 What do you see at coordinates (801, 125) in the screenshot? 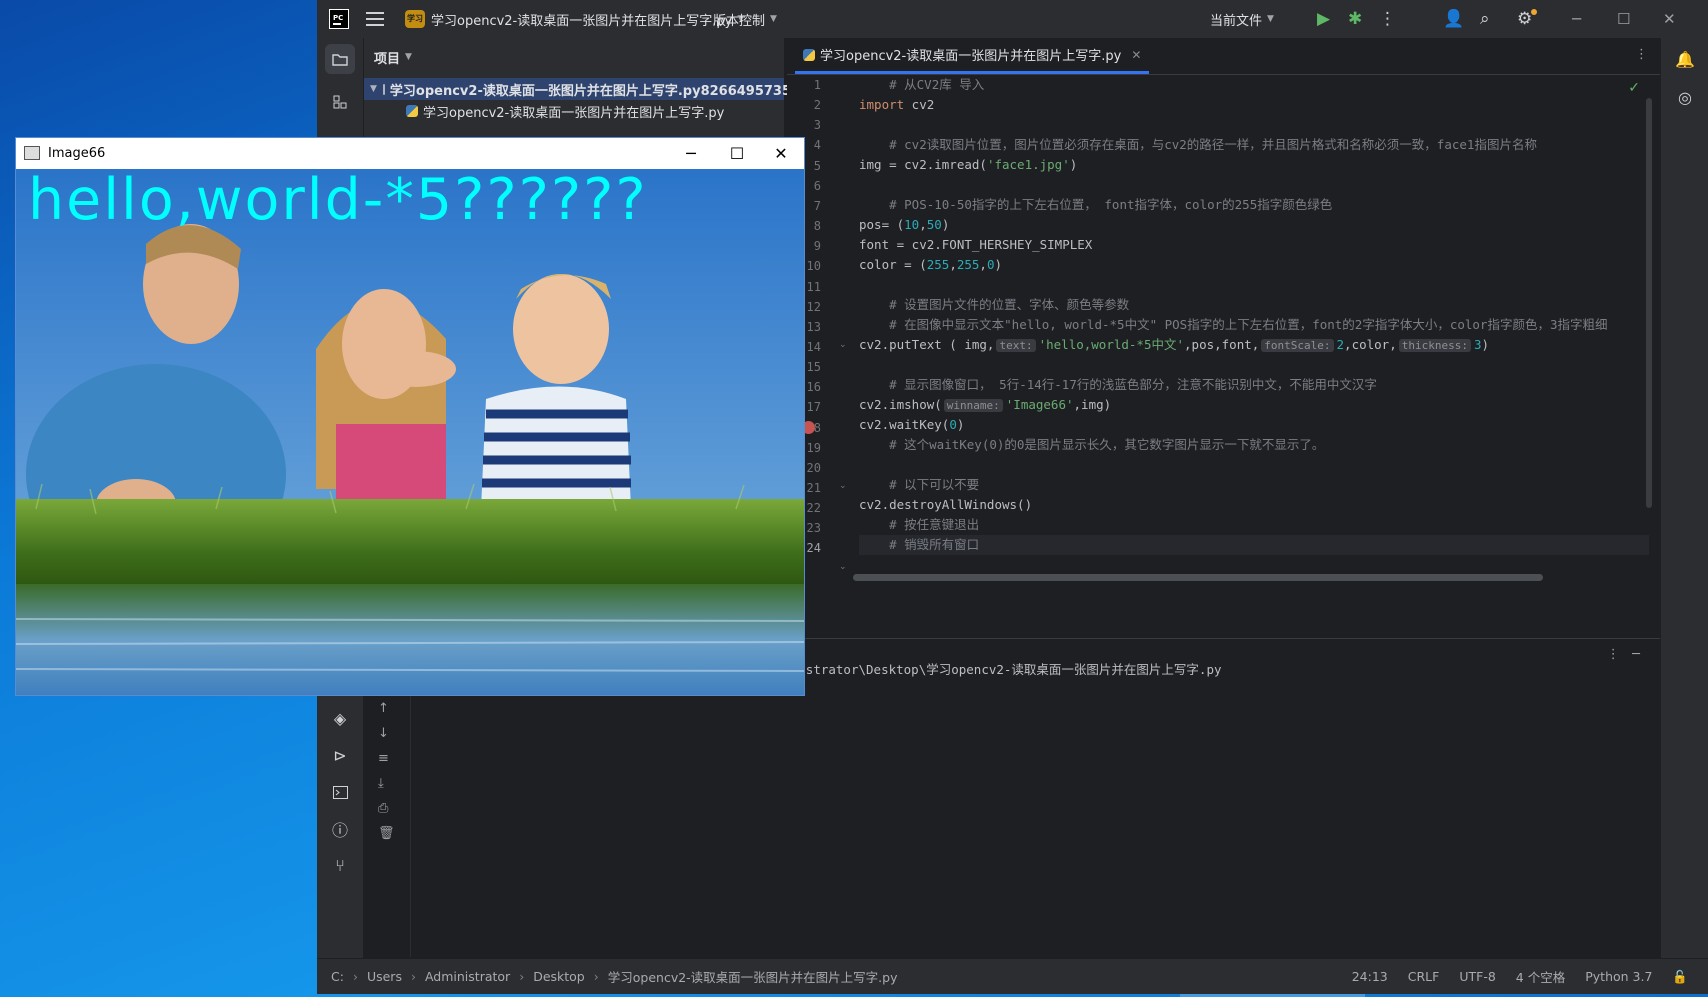
I see `line-number: 3` at bounding box center [801, 125].